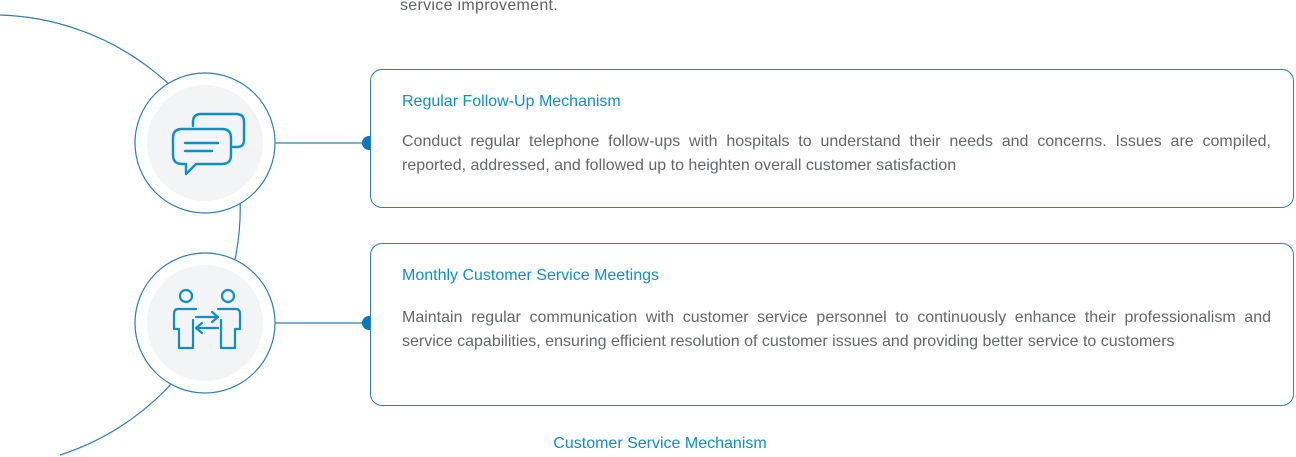  What do you see at coordinates (511, 101) in the screenshot?
I see `mechanism-title: Regular Follow-Up Mechanism` at bounding box center [511, 101].